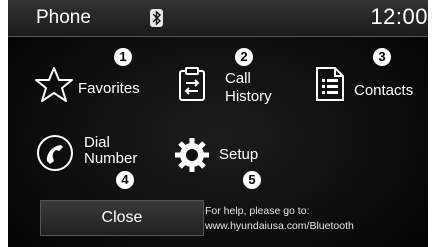 The height and width of the screenshot is (247, 437). Describe the element at coordinates (252, 180) in the screenshot. I see `number-badge-5: 5` at that location.